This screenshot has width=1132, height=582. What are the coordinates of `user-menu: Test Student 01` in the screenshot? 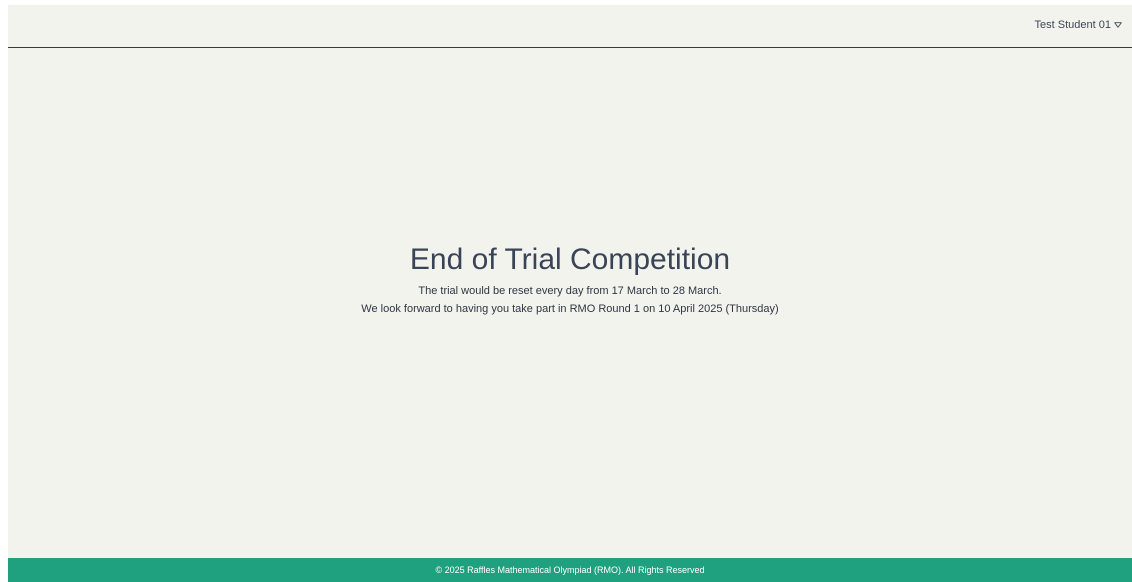 It's located at (1078, 25).